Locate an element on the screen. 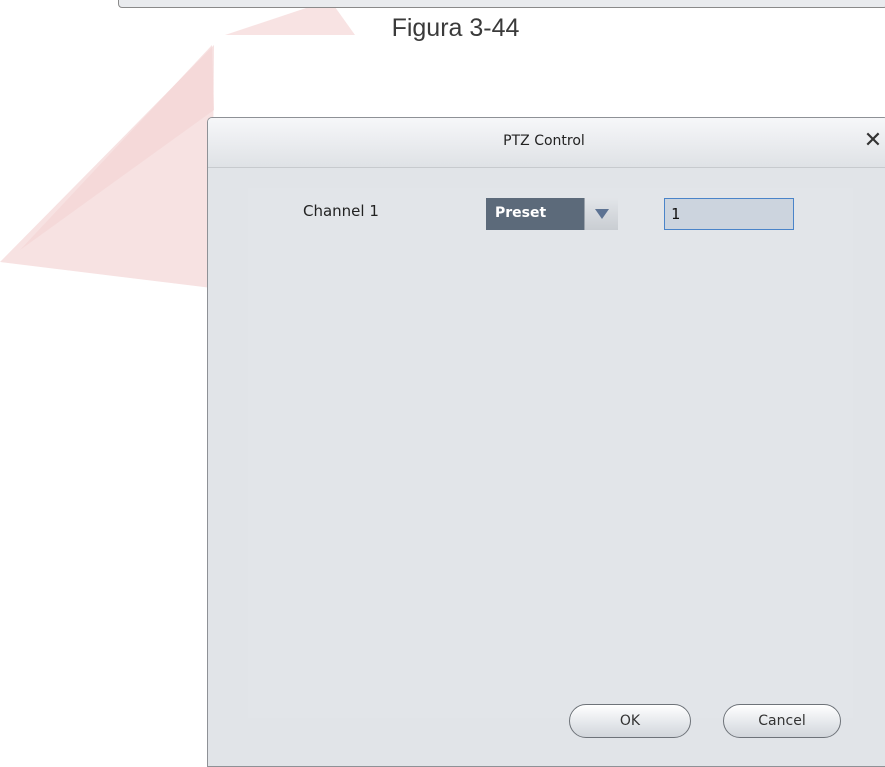 The width and height of the screenshot is (885, 767). channel-label: Channel 1 is located at coordinates (341, 211).